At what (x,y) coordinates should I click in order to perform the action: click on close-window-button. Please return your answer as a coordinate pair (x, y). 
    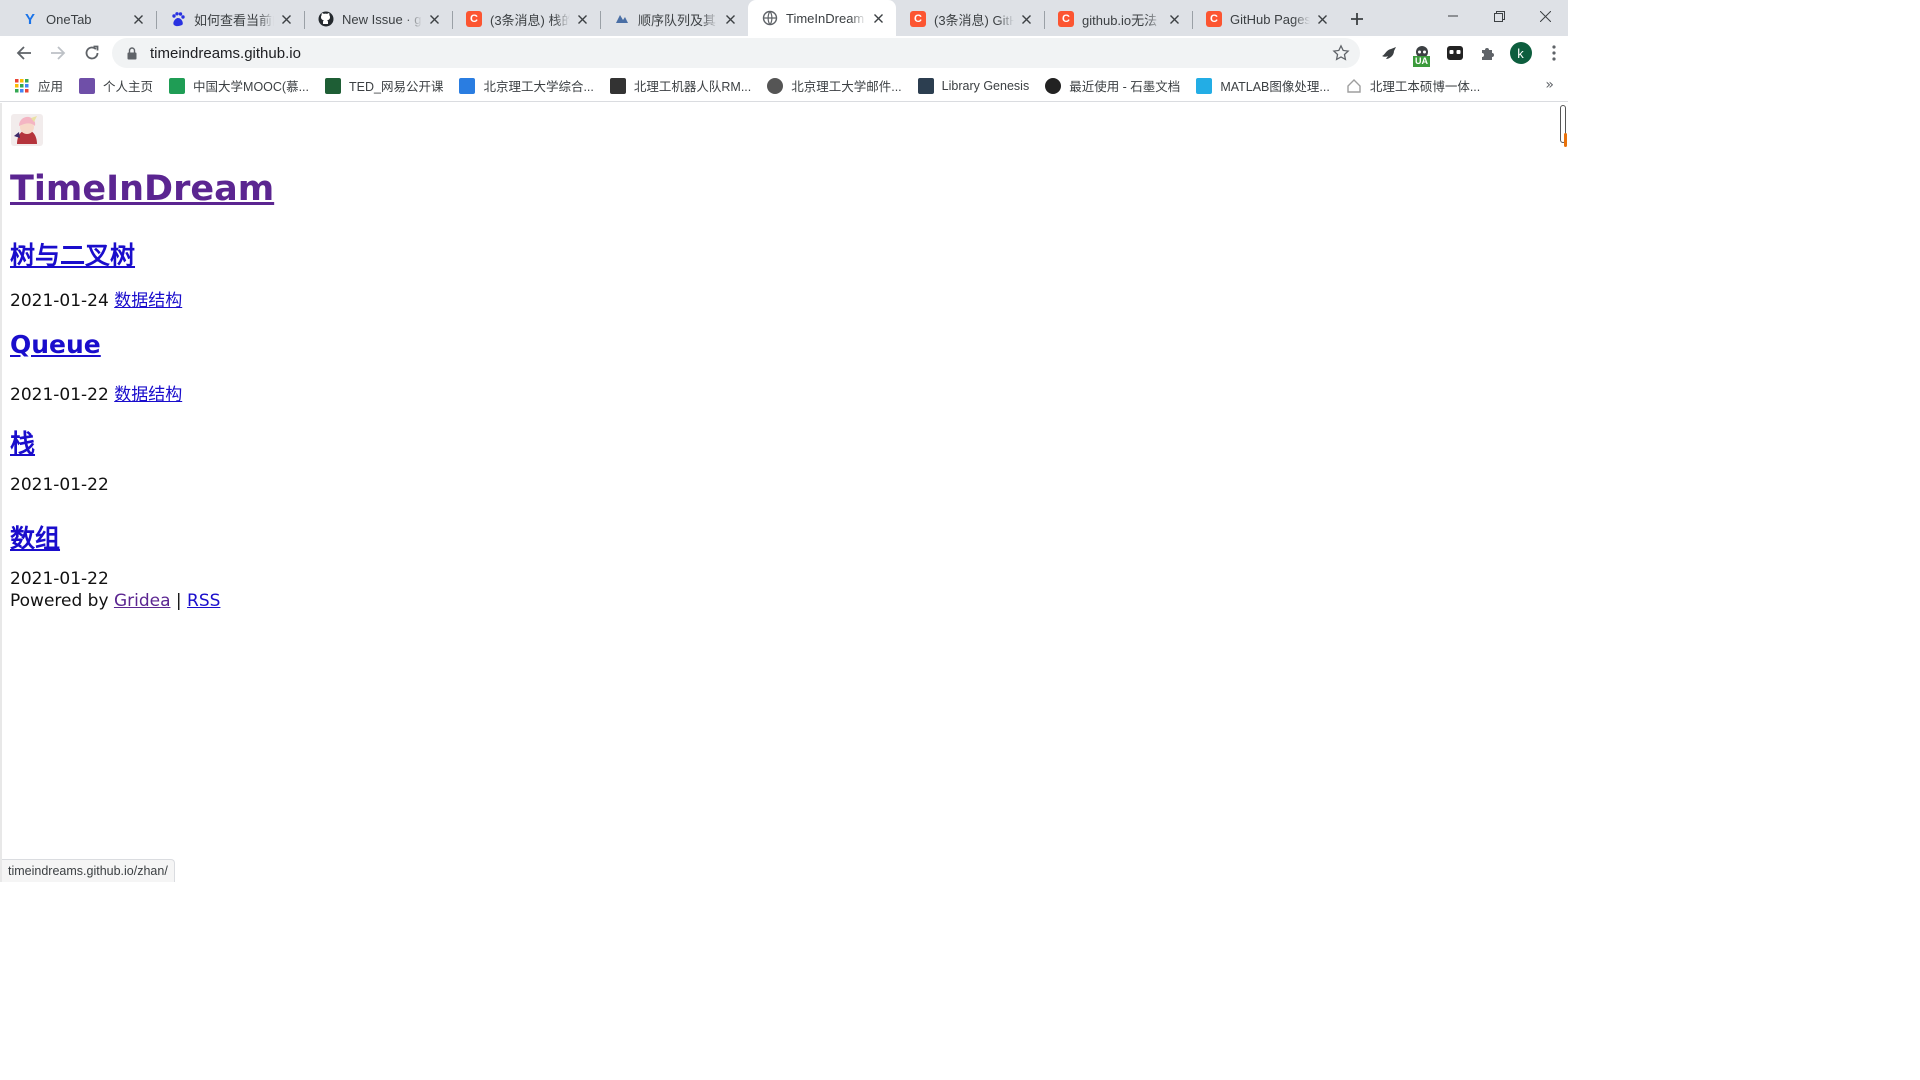
    Looking at the image, I should click on (1545, 16).